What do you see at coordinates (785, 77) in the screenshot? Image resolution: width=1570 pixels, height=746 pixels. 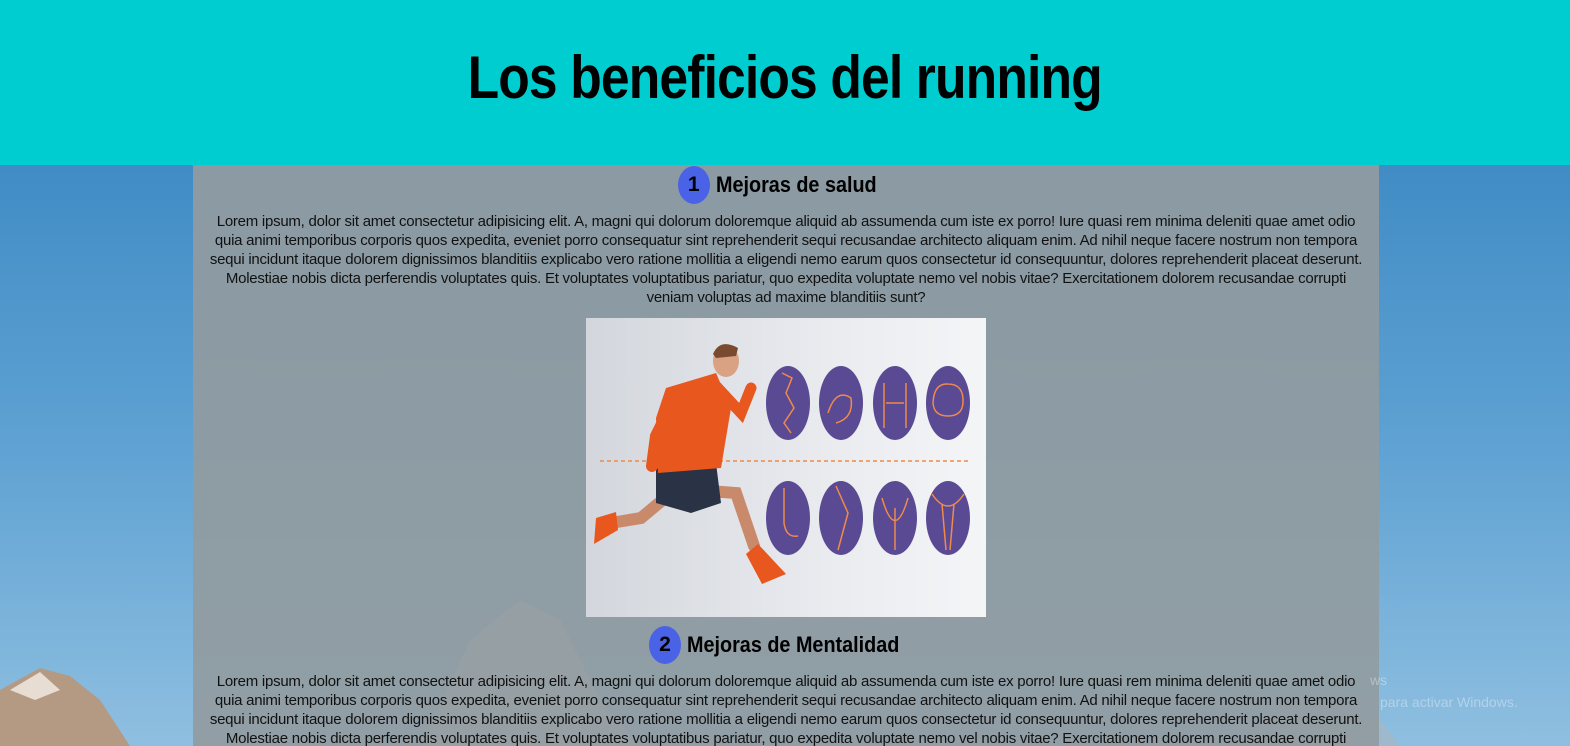 I see `page-title: Los beneficios del running` at bounding box center [785, 77].